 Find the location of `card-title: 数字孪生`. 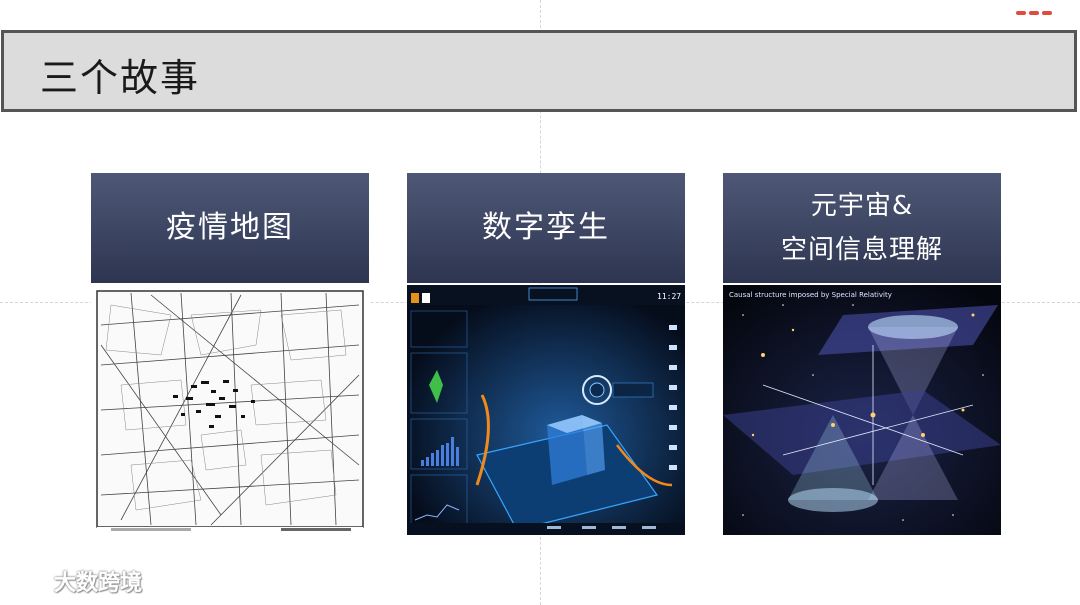

card-title: 数字孪生 is located at coordinates (546, 227).